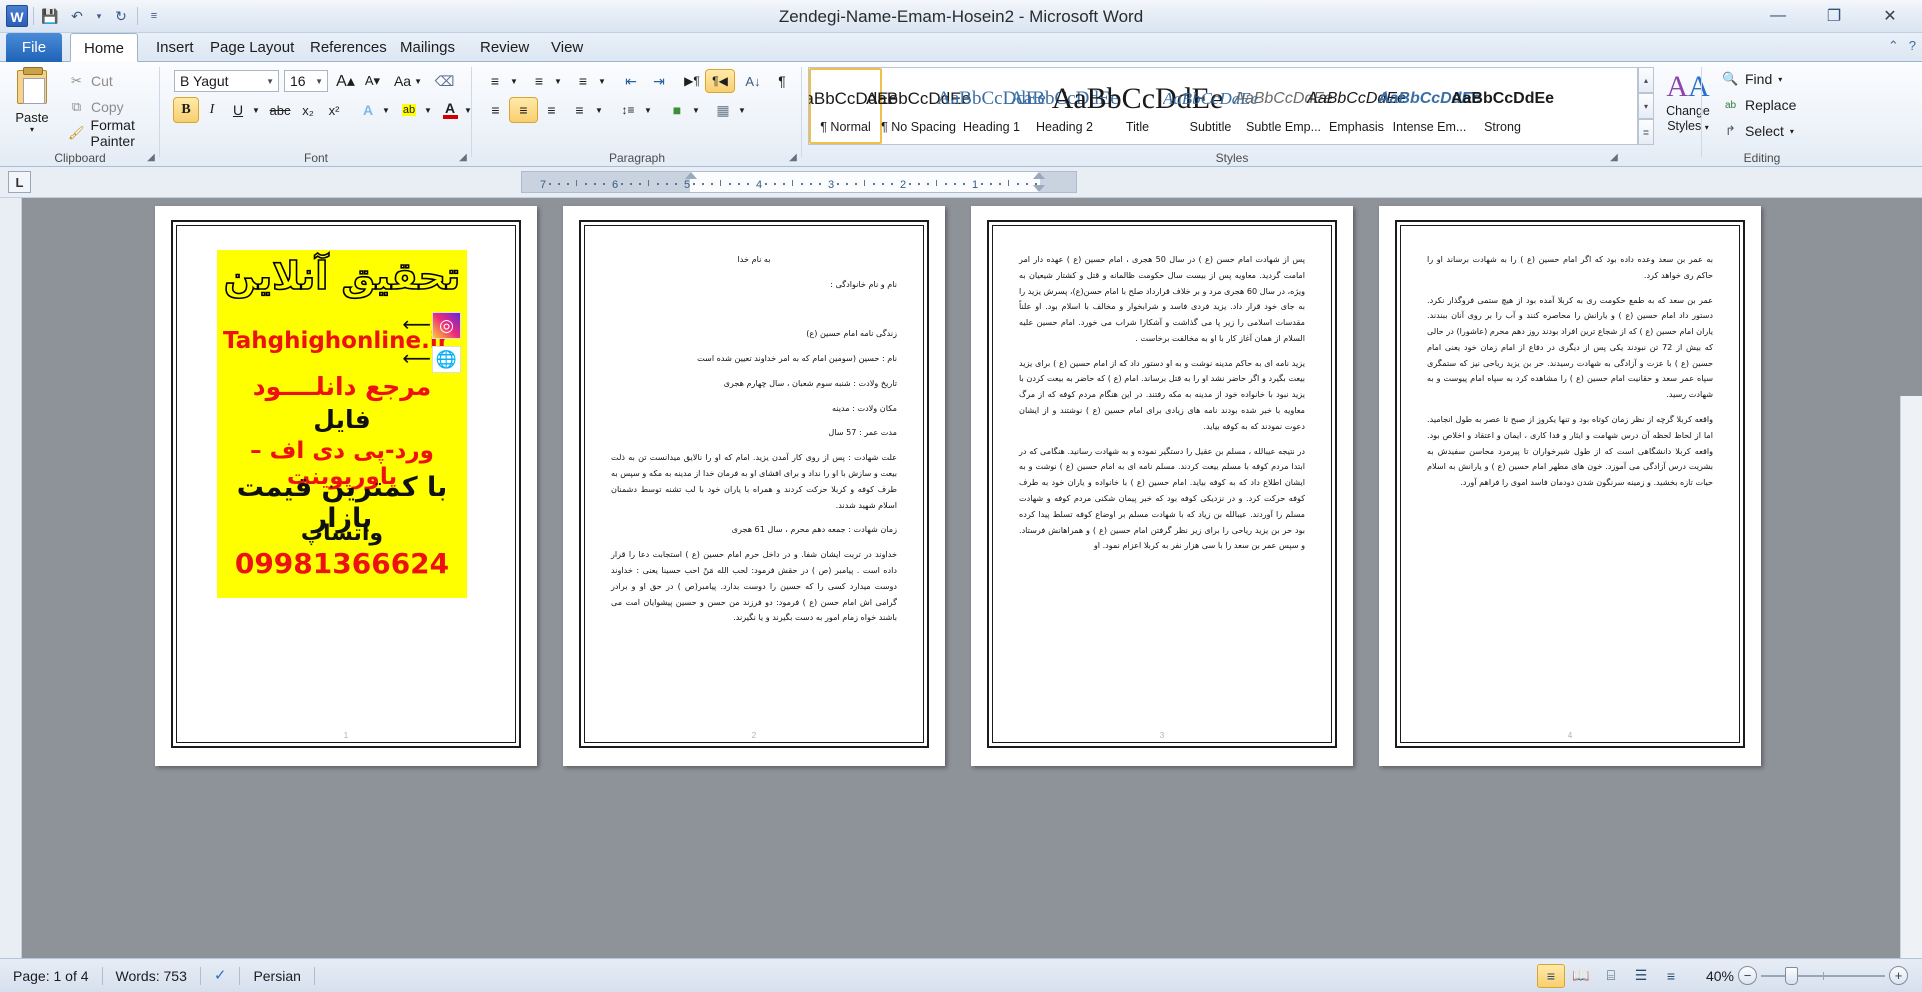 This screenshot has height=992, width=1922. I want to click on numbering-button: ≡, so click(539, 81).